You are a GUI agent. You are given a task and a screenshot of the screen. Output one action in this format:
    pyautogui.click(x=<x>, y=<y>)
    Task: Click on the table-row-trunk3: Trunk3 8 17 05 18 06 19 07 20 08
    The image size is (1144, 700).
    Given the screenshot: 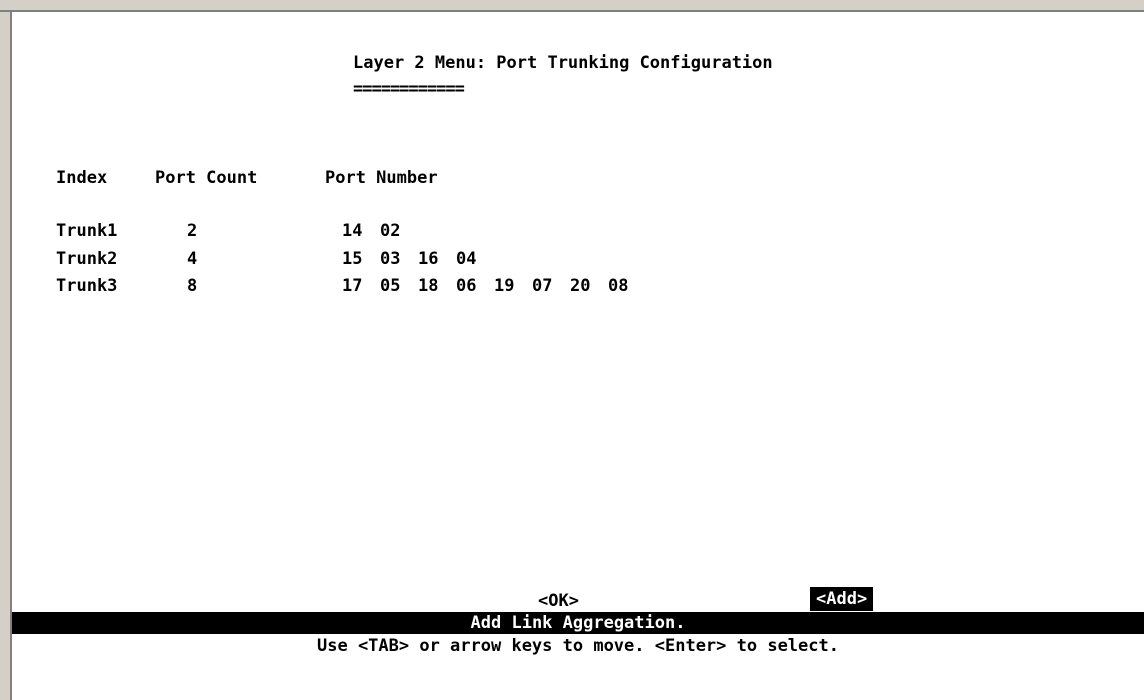 What is the action you would take?
    pyautogui.click(x=578, y=286)
    